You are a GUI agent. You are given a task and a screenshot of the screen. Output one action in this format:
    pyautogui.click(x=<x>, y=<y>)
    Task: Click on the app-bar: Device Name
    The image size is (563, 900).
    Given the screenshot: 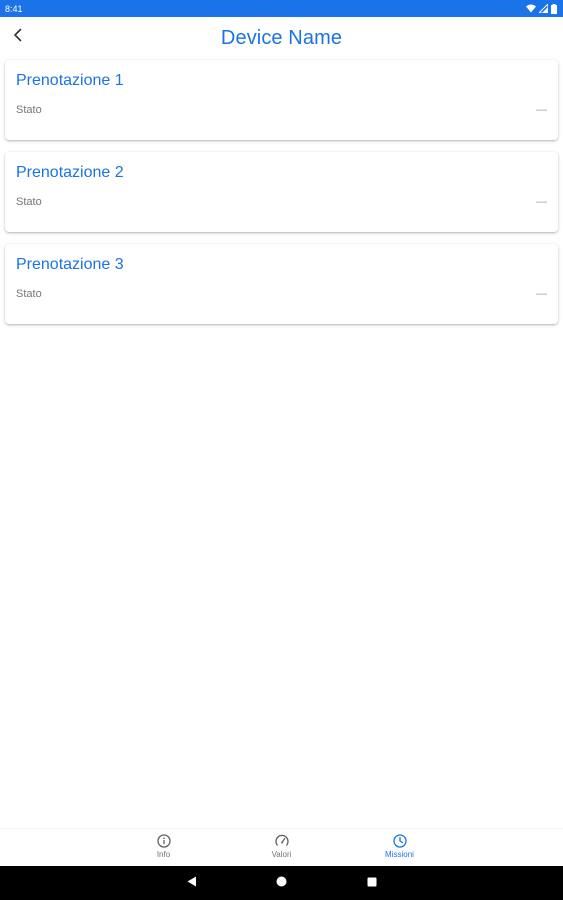 What is the action you would take?
    pyautogui.click(x=281, y=38)
    